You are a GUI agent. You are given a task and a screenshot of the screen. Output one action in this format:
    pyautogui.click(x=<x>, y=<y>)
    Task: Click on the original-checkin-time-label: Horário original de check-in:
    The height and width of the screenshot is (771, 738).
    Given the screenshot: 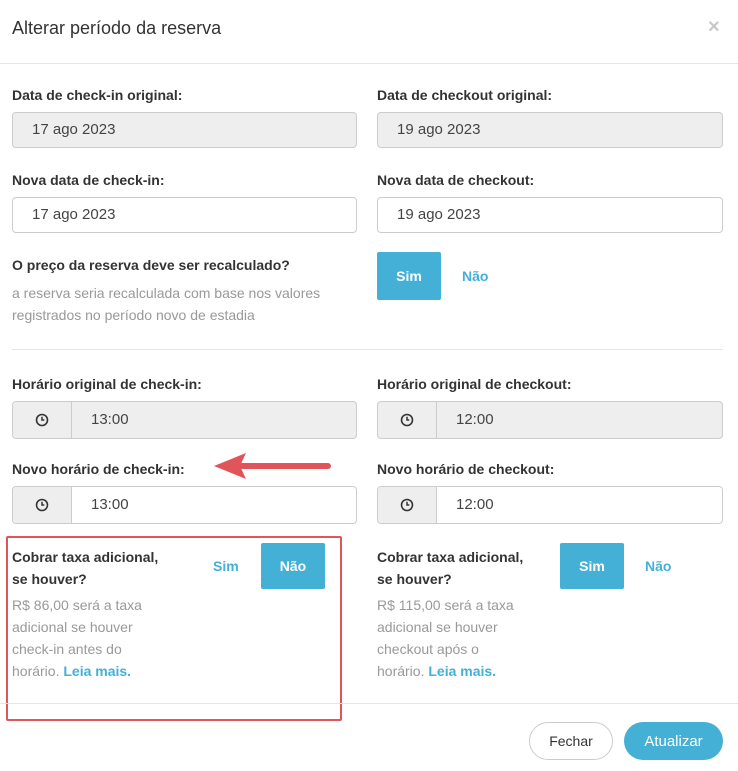 What is the action you would take?
    pyautogui.click(x=107, y=384)
    